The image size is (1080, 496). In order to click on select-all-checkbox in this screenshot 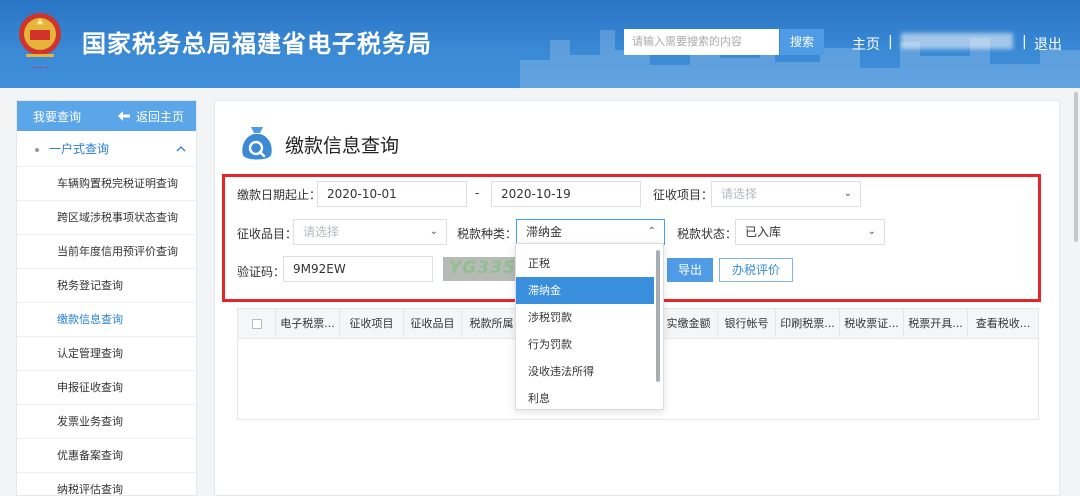, I will do `click(257, 324)`.